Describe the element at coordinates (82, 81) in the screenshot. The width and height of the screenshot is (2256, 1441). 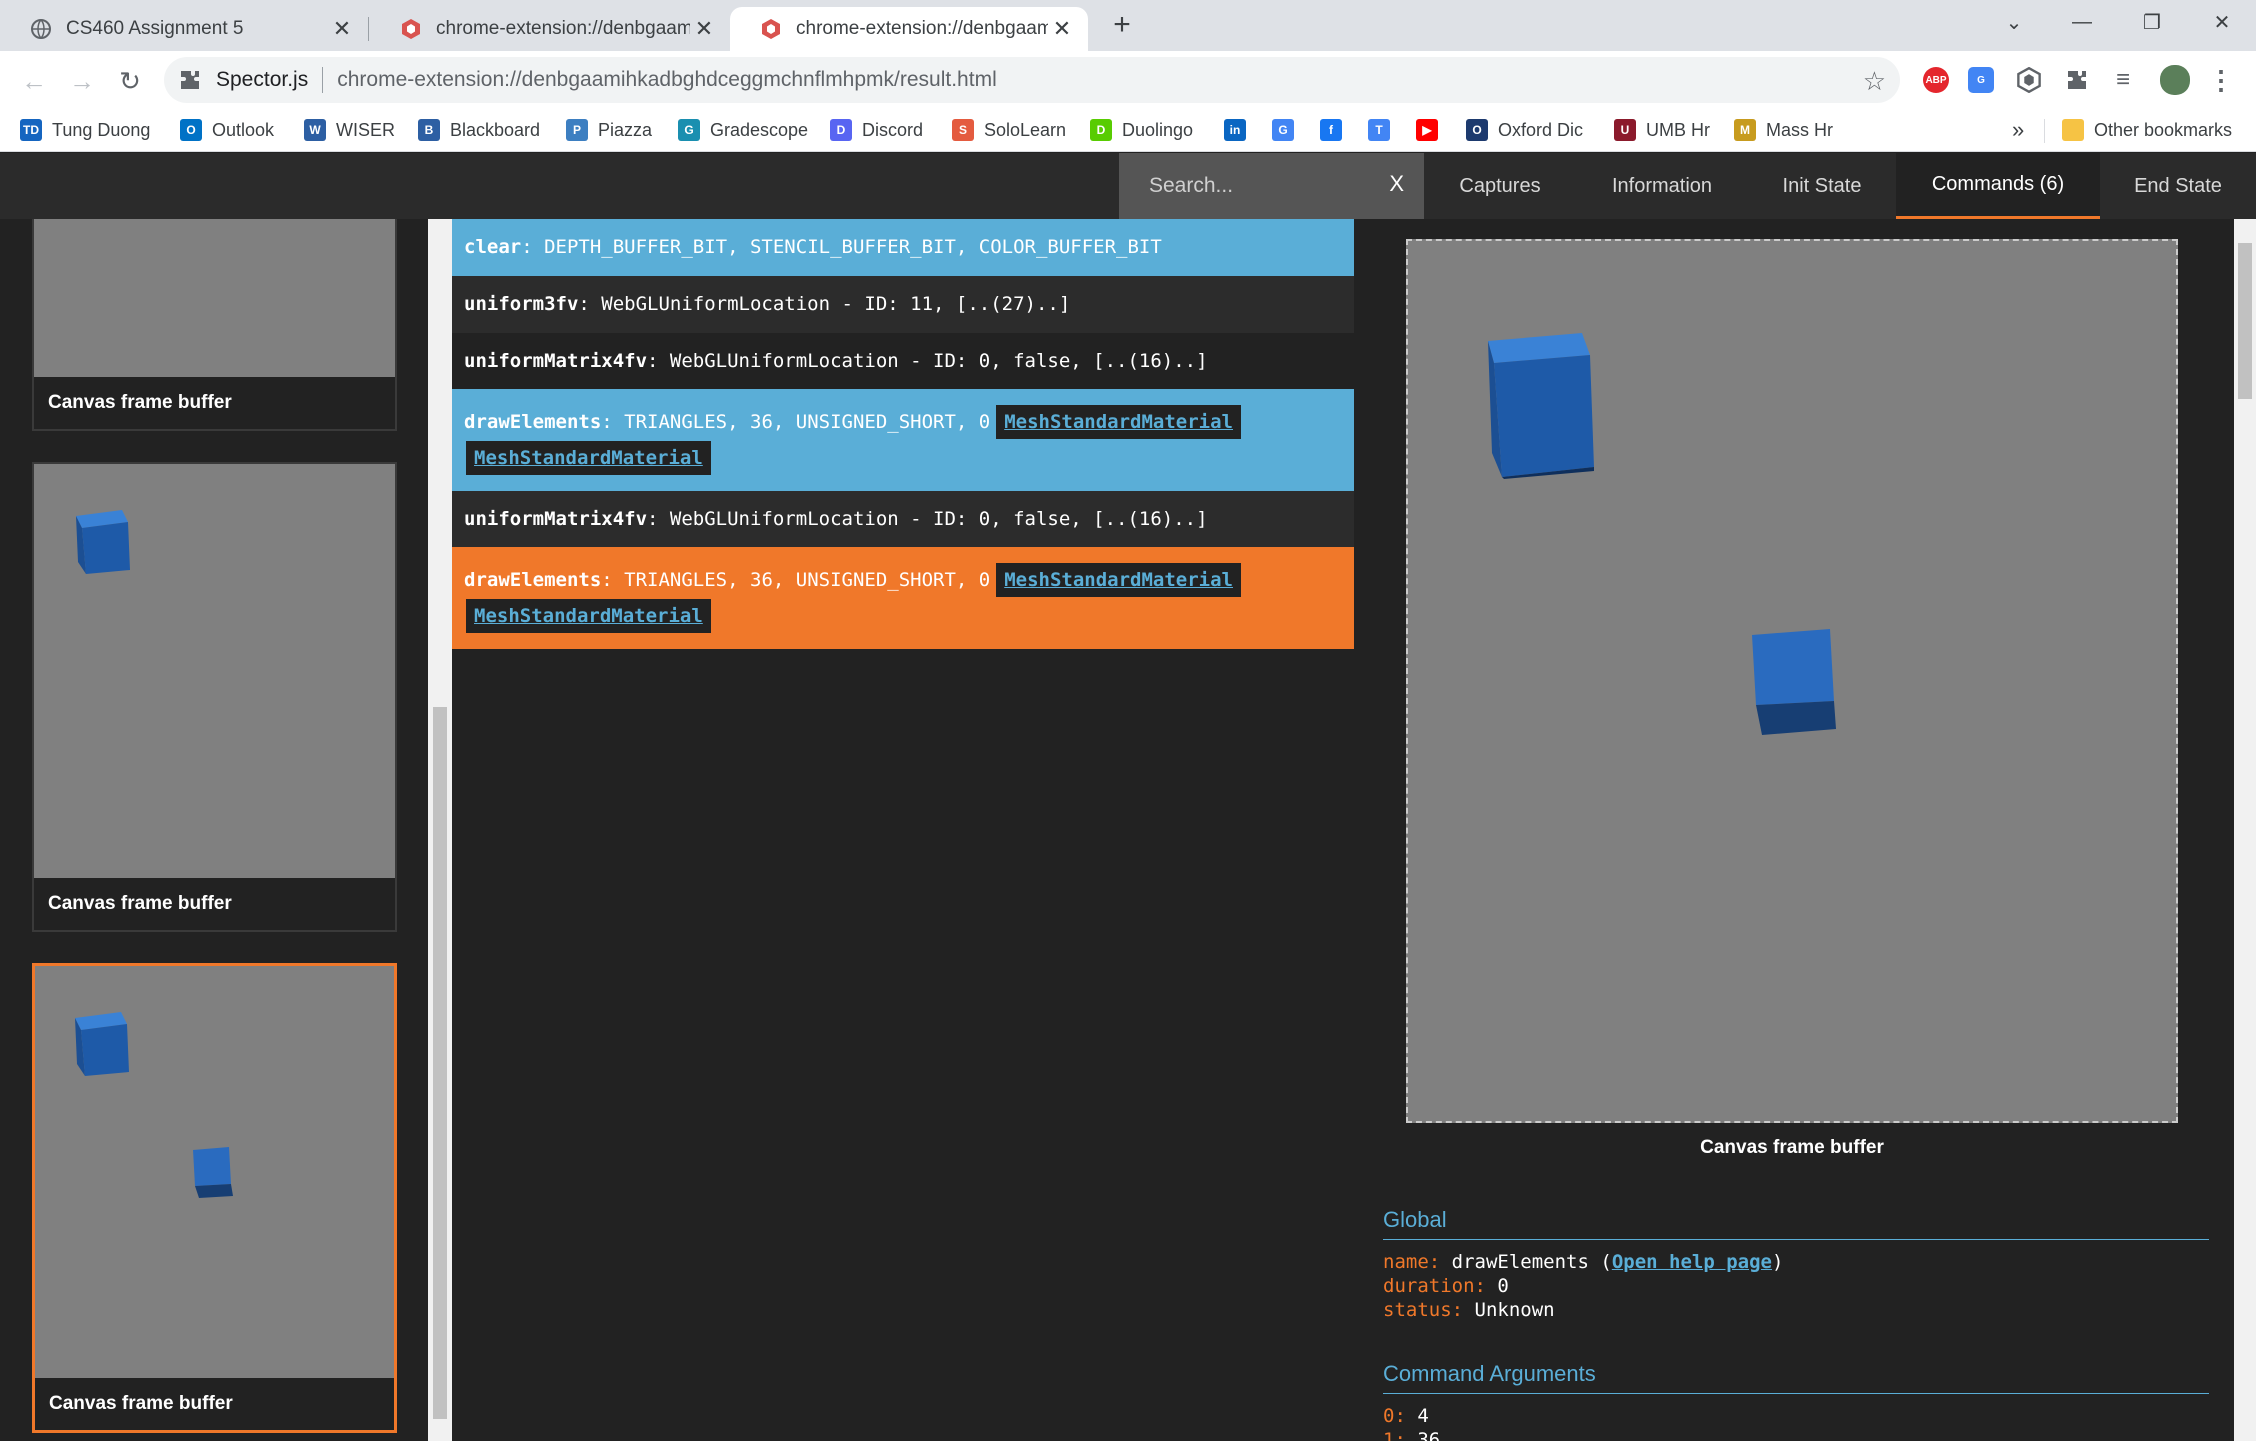
I see `forward-arrow-icon: →` at that location.